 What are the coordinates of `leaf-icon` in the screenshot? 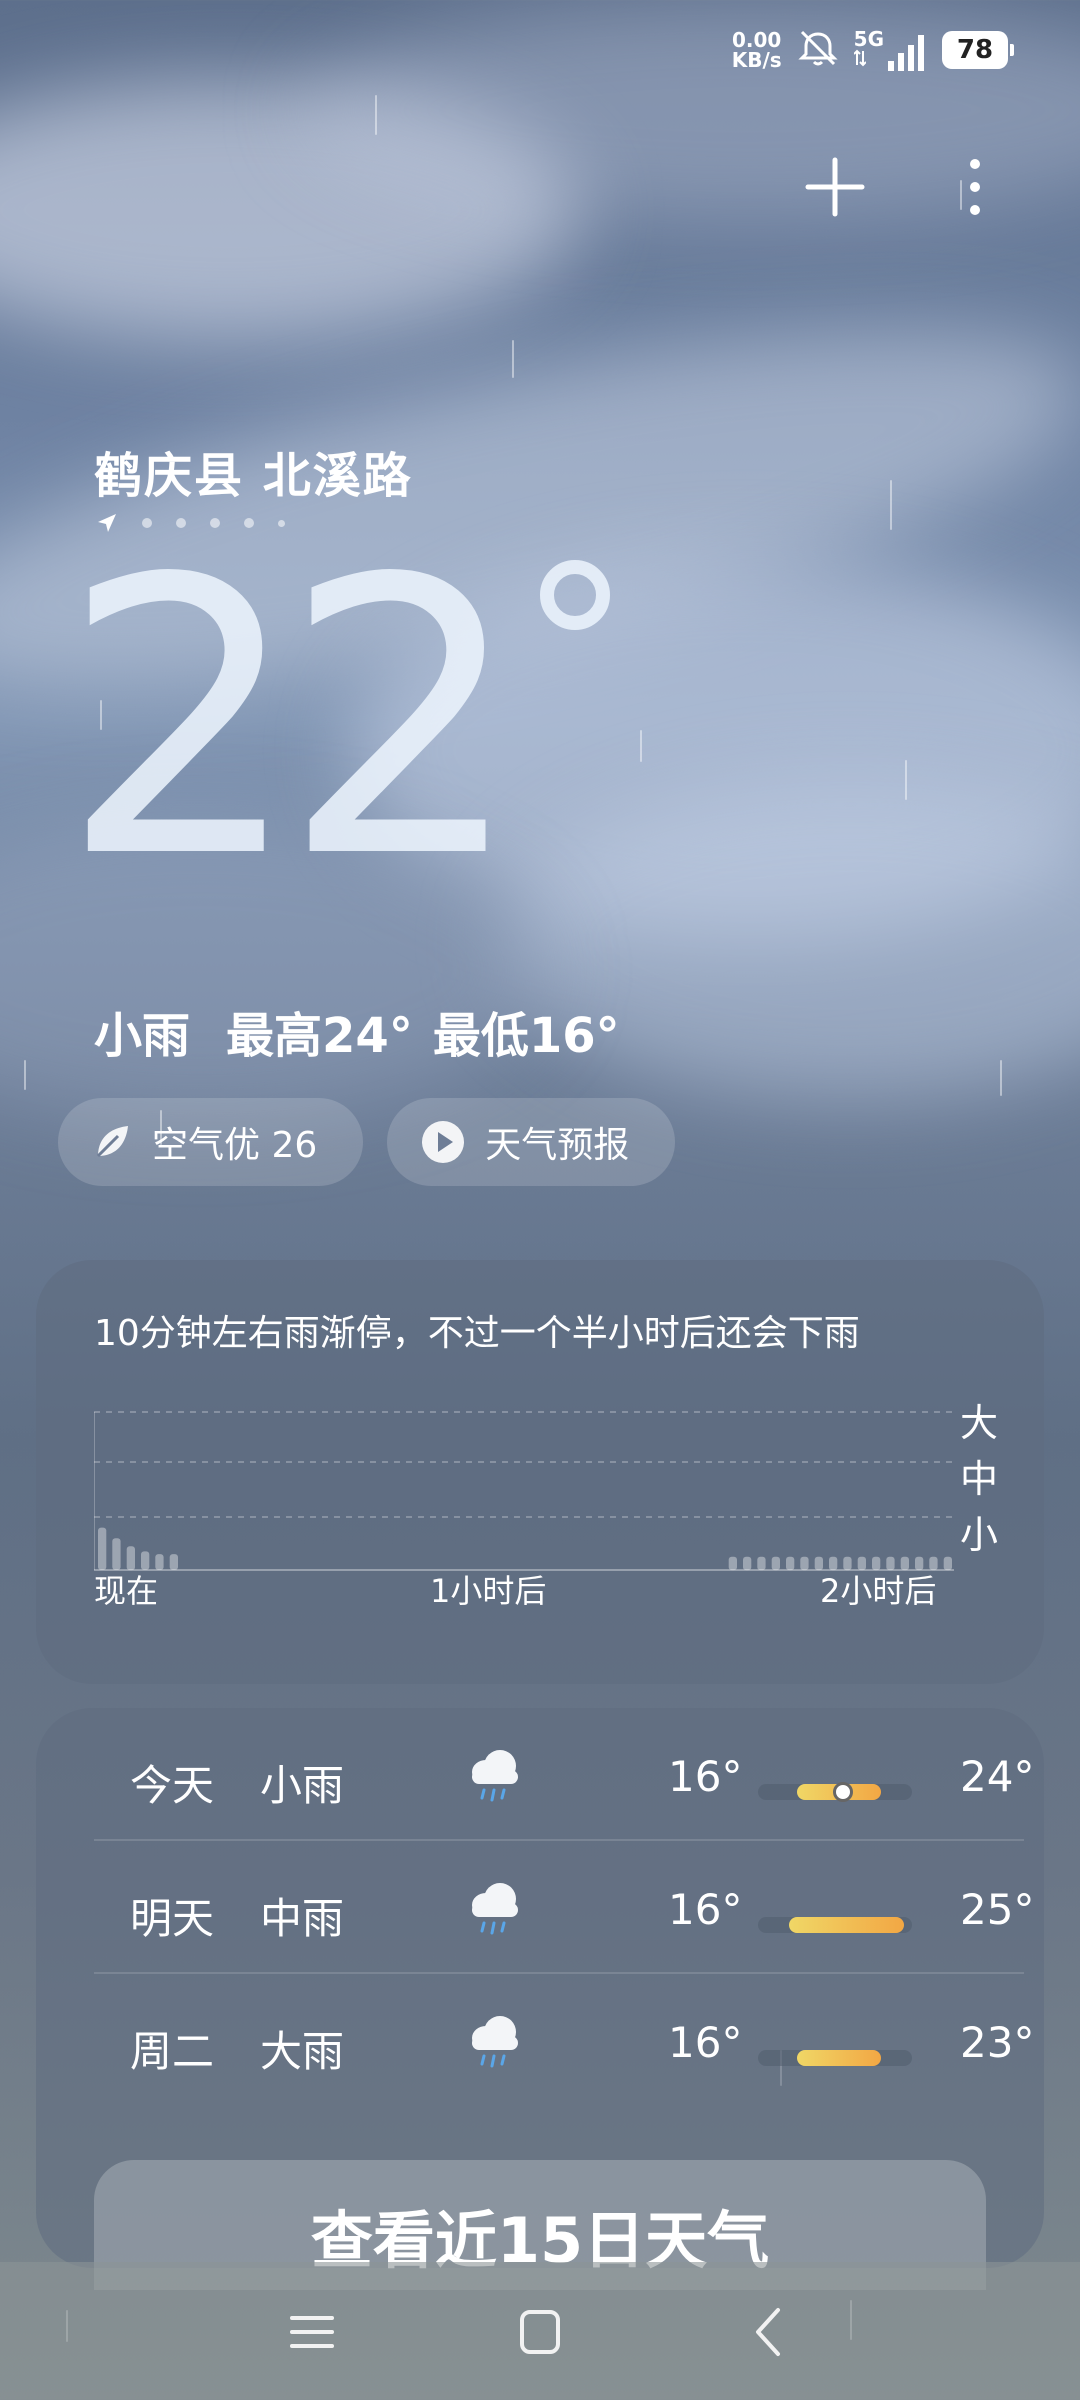 It's located at (112, 1142).